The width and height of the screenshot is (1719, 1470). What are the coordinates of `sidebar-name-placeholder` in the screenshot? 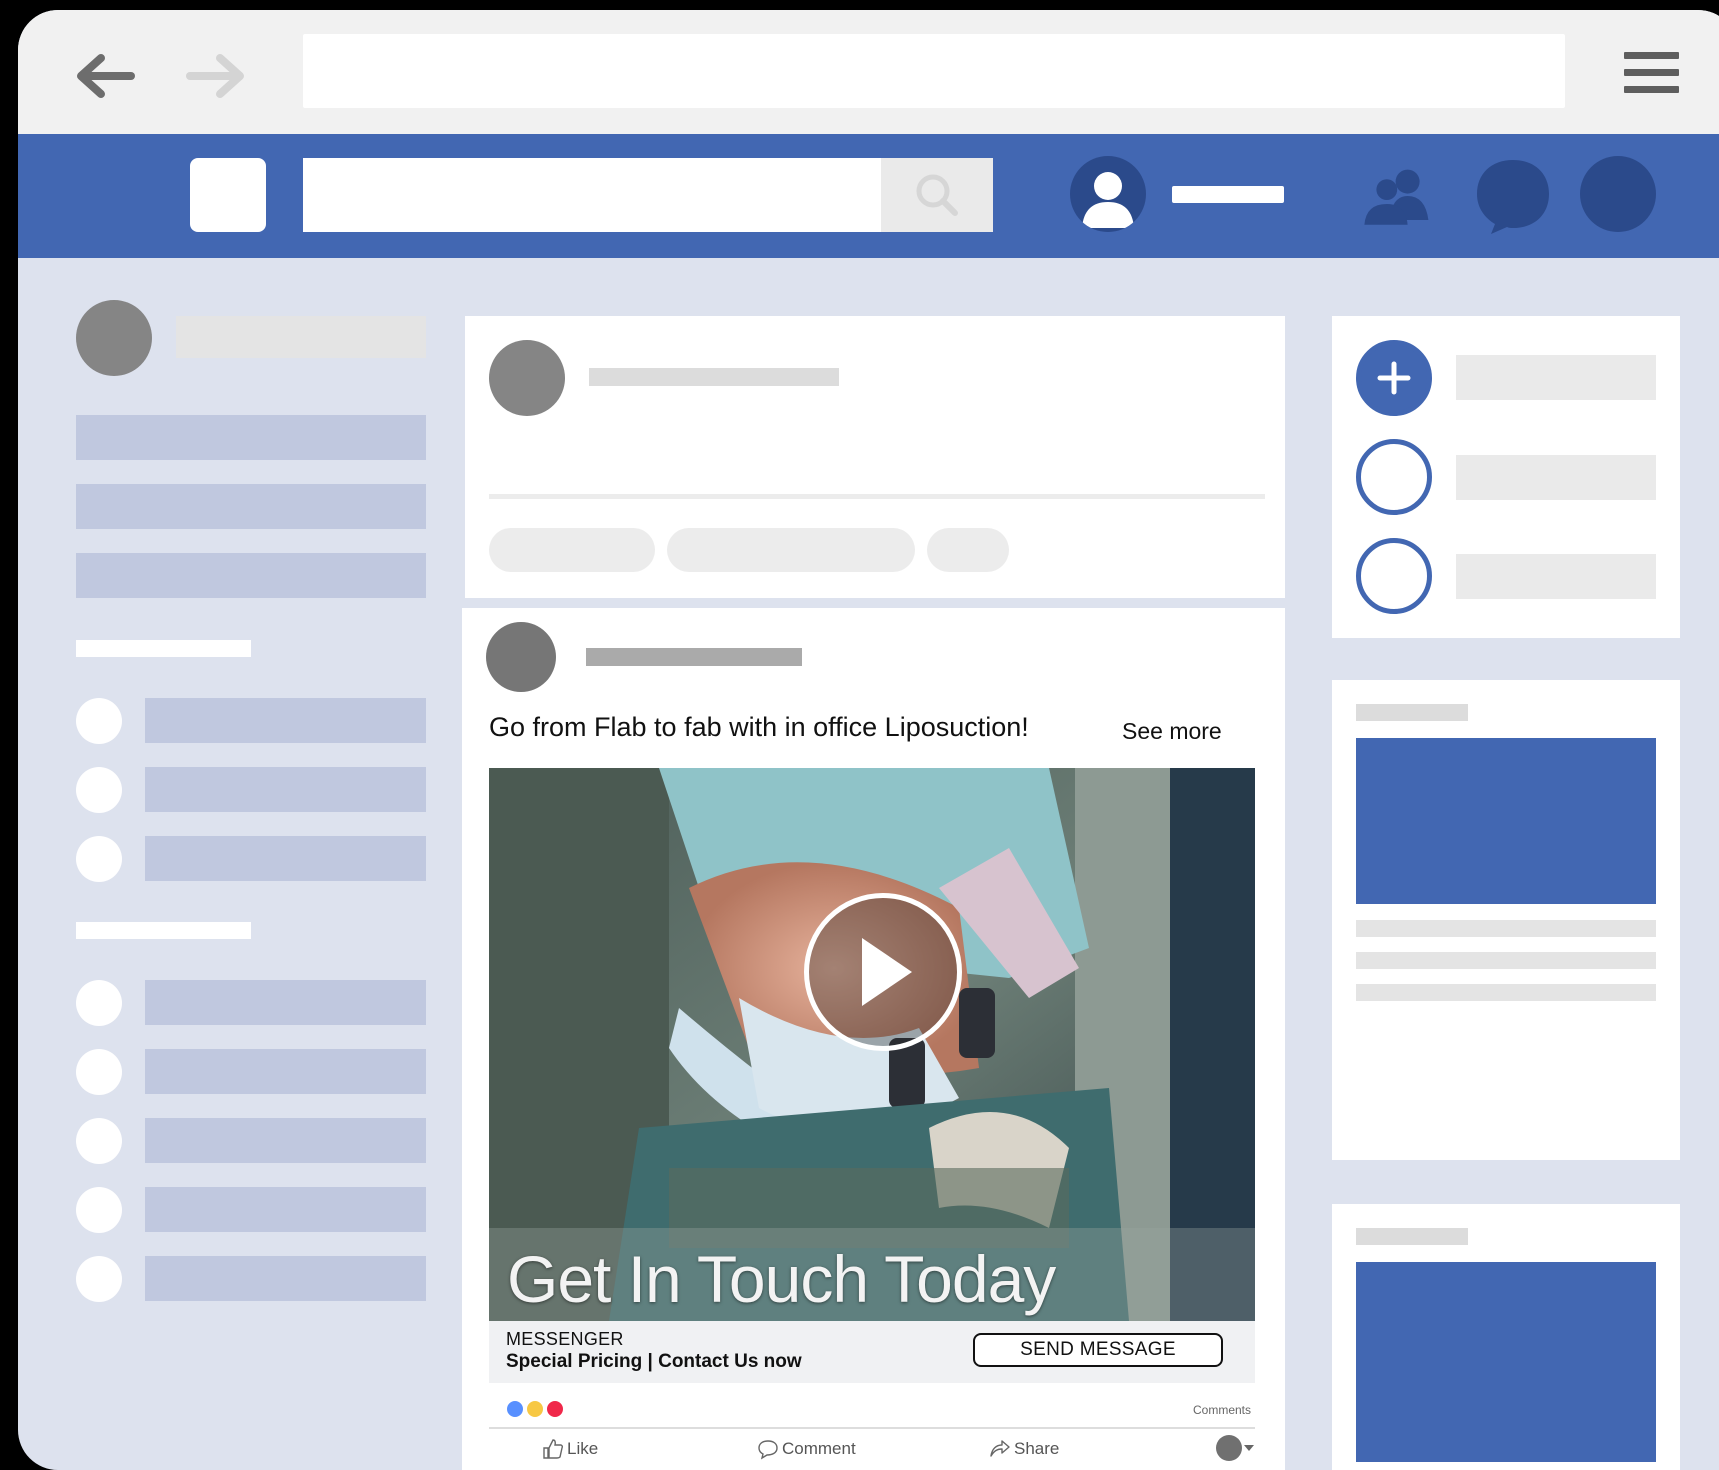 It's located at (301, 337).